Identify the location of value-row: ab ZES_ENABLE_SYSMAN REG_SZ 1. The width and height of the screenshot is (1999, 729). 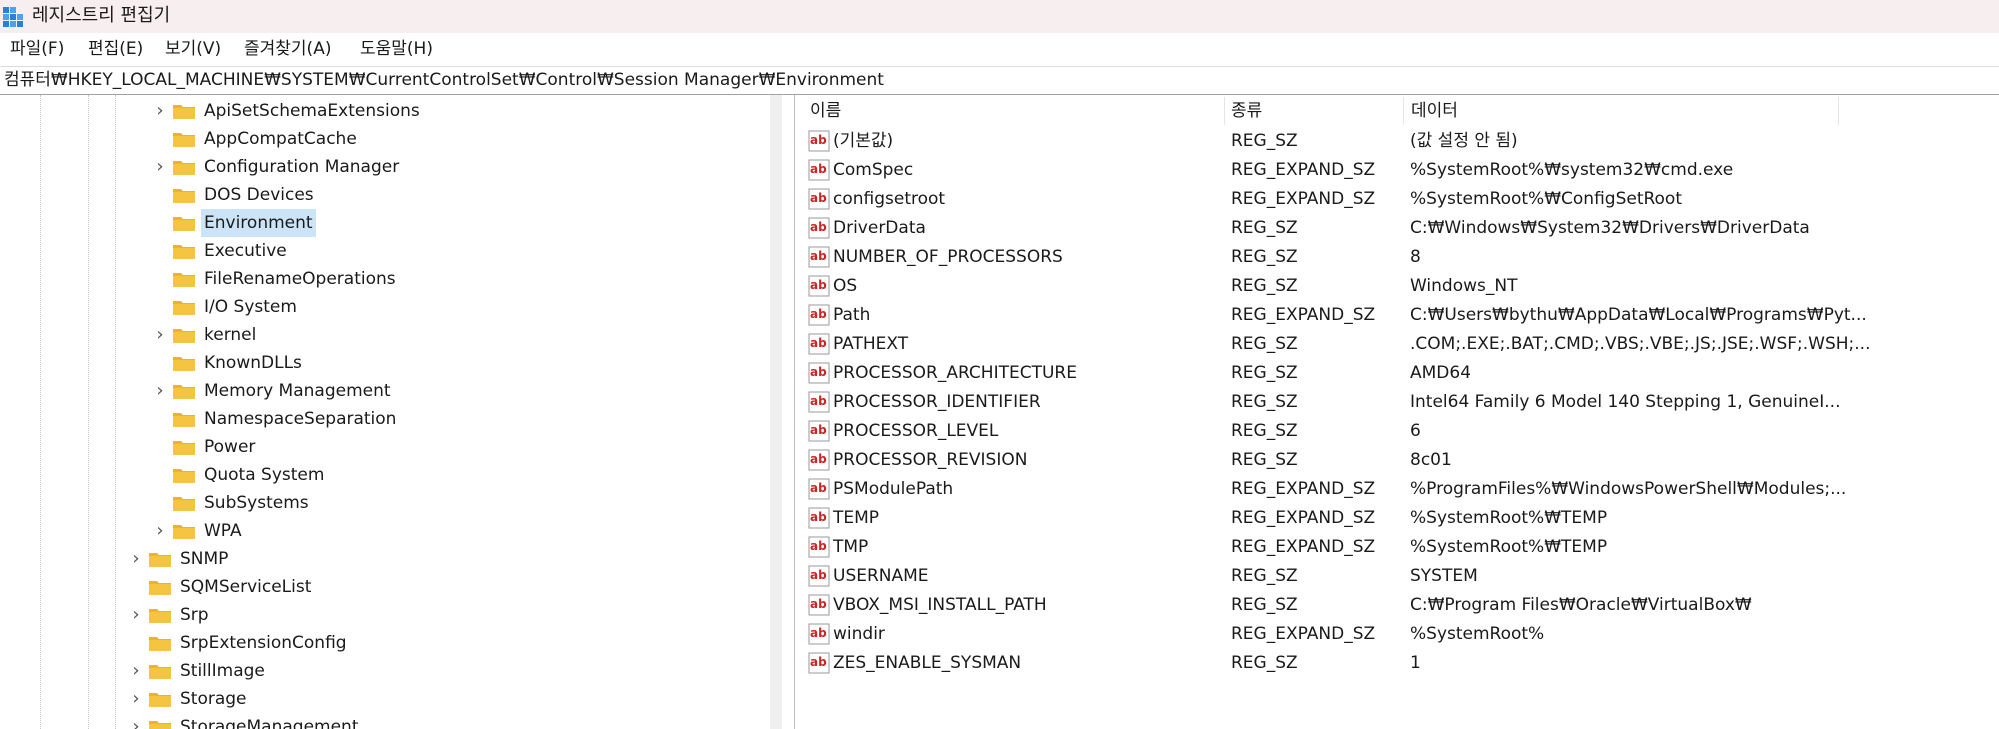
(1399, 663).